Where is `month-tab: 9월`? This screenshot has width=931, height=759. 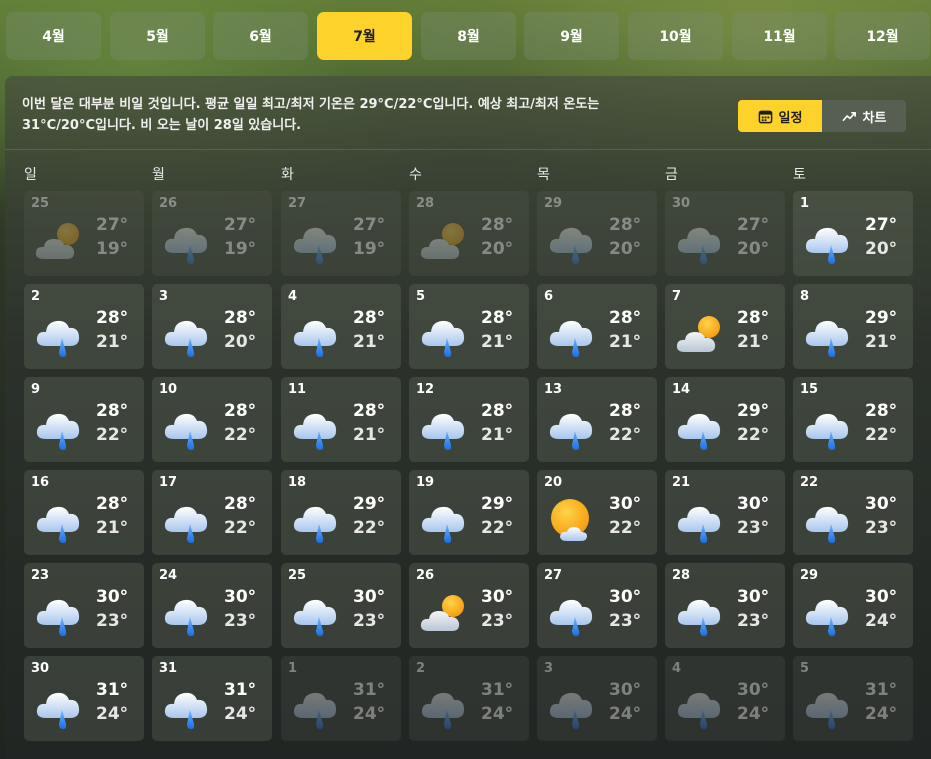
month-tab: 9월 is located at coordinates (571, 36).